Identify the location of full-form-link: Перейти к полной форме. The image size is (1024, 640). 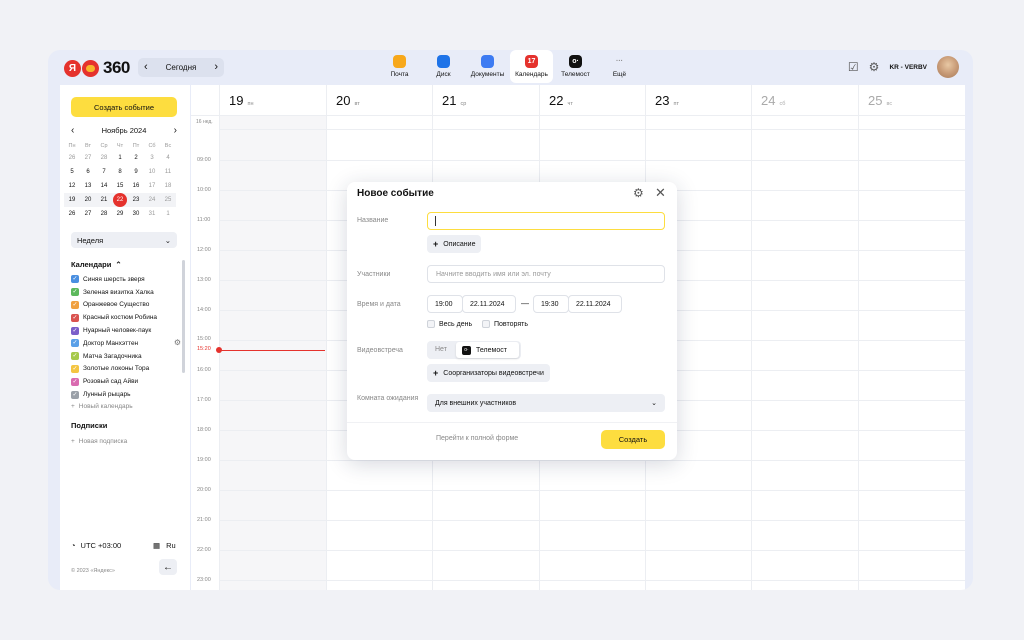
(477, 438).